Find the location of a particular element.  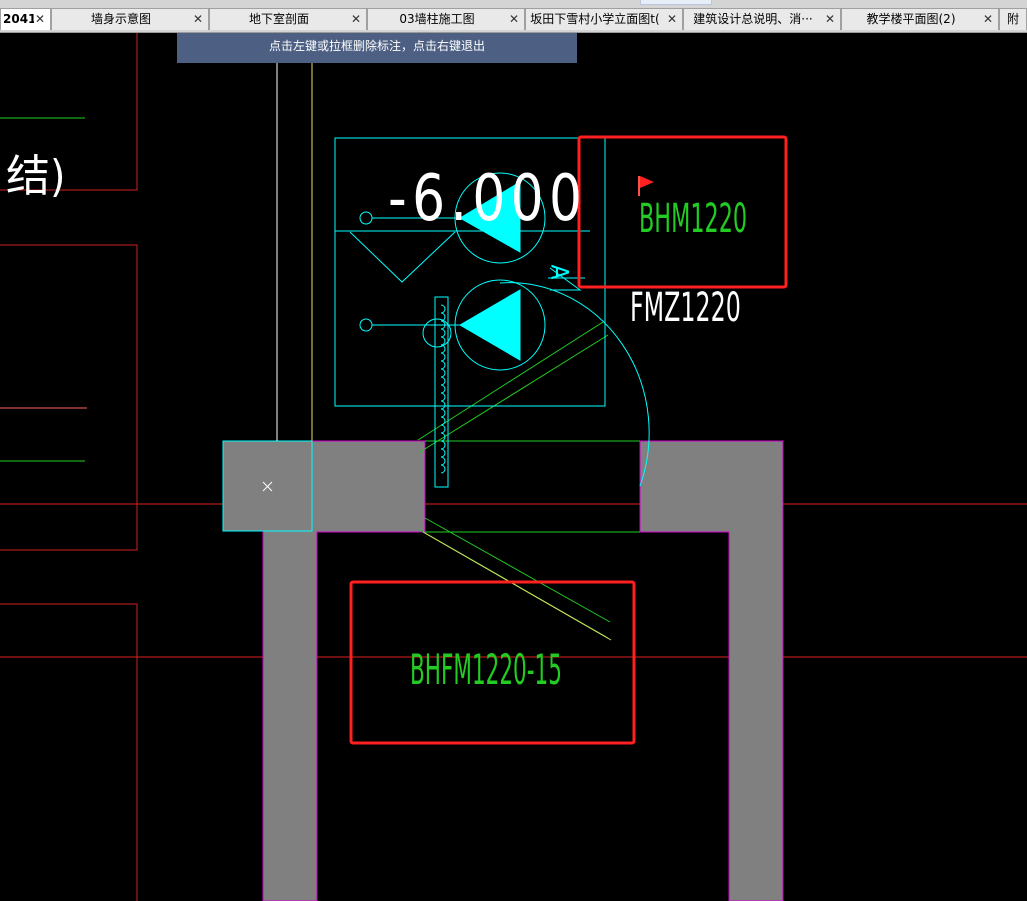

tab-label: 坂田下雪村小学立面图t( is located at coordinates (595, 19).